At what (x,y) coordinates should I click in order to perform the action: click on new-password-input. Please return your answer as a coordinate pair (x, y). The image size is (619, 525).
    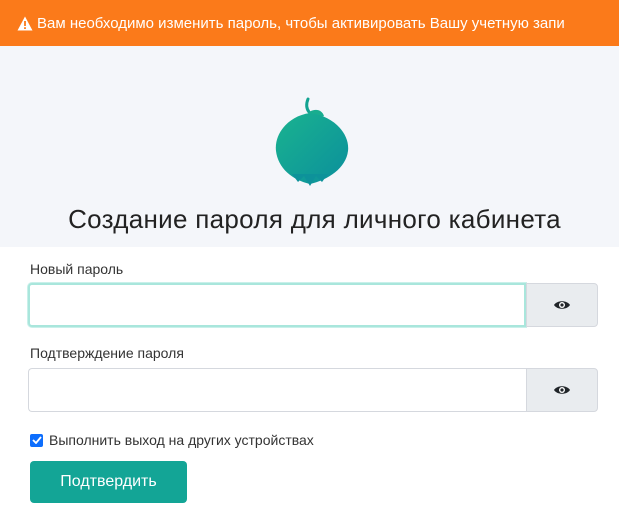
    Looking at the image, I should click on (277, 305).